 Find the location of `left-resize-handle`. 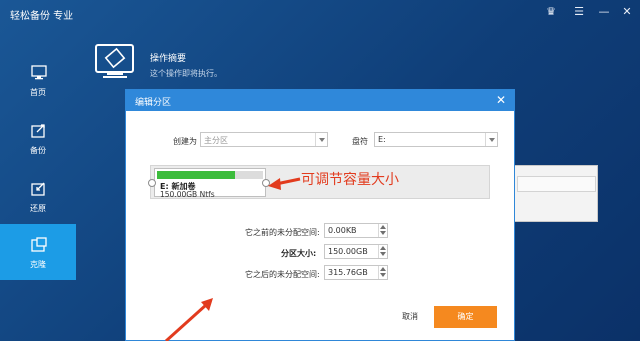

left-resize-handle is located at coordinates (152, 183).